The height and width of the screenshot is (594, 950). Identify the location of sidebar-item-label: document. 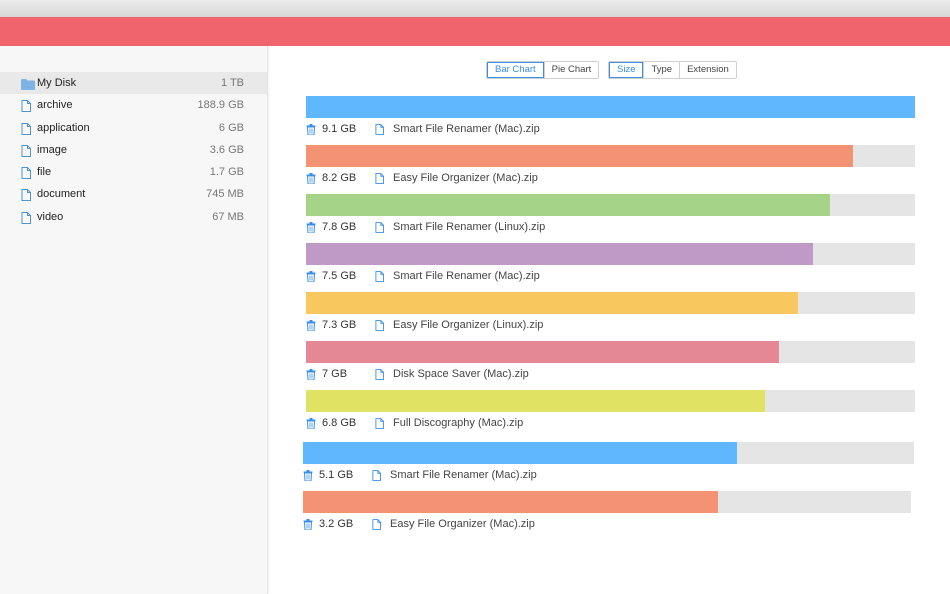
(61, 194).